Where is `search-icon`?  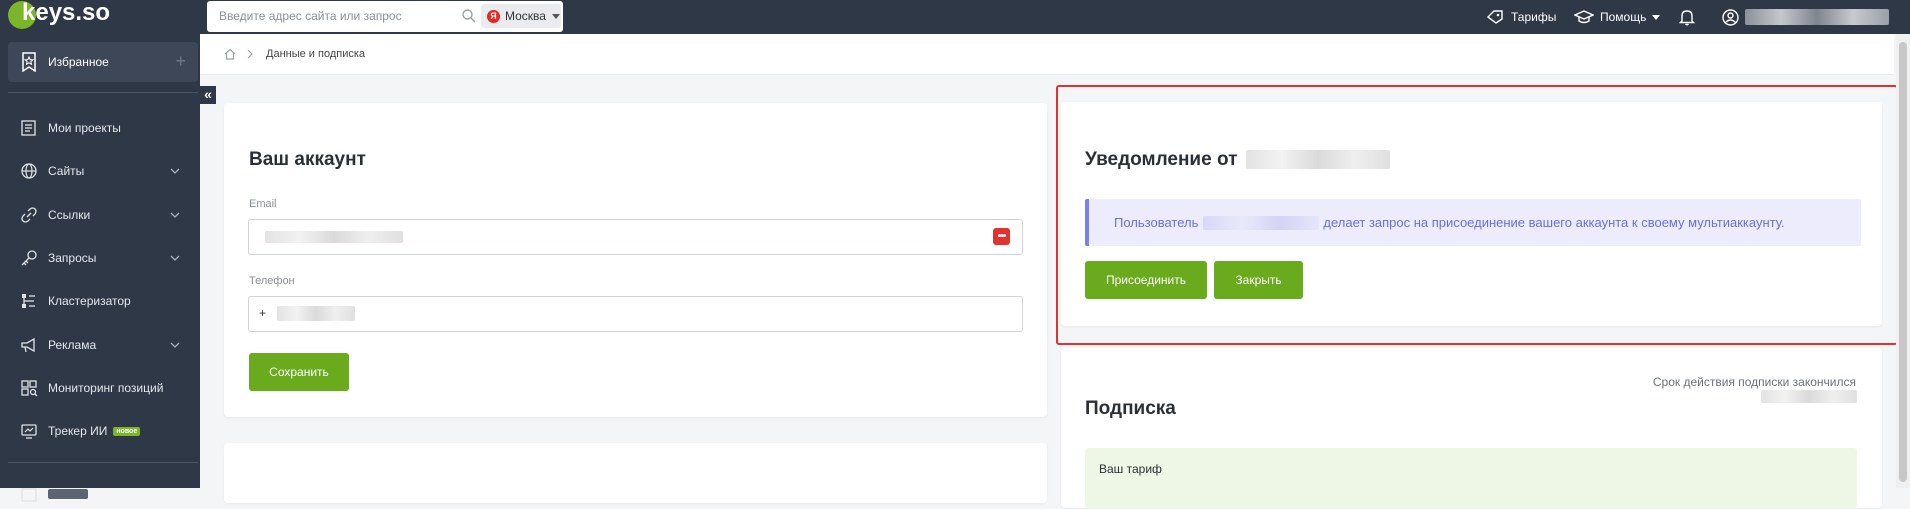 search-icon is located at coordinates (469, 16).